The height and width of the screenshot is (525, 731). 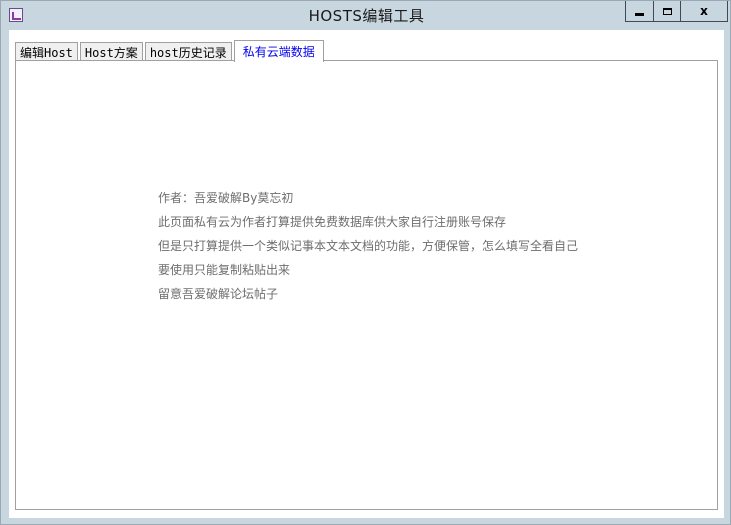 I want to click on close-button: x, so click(x=704, y=11).